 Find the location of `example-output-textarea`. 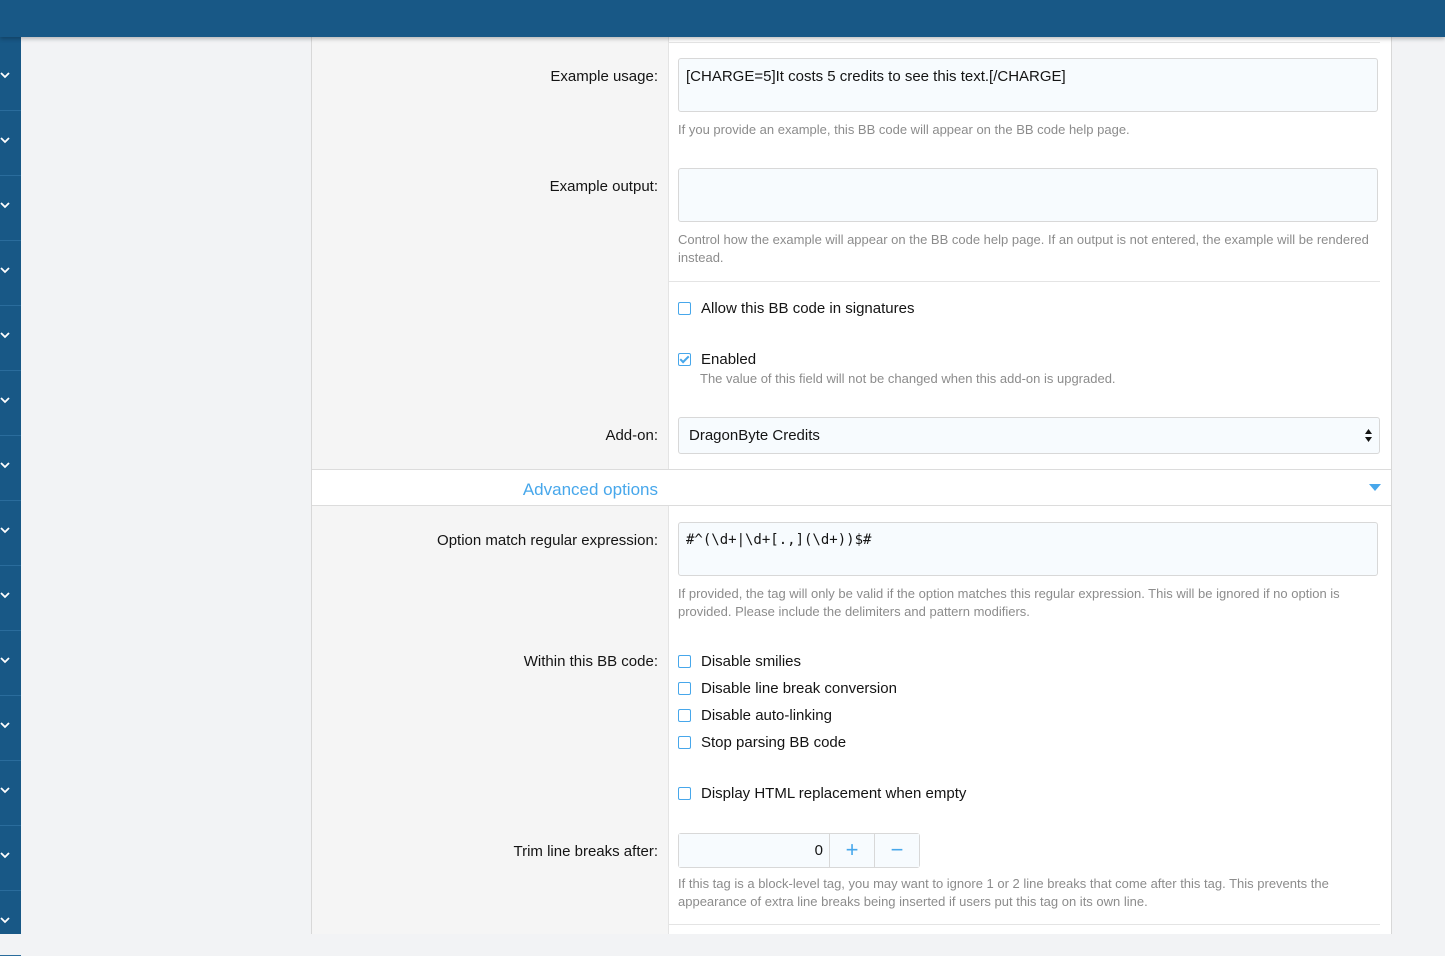

example-output-textarea is located at coordinates (1028, 195).